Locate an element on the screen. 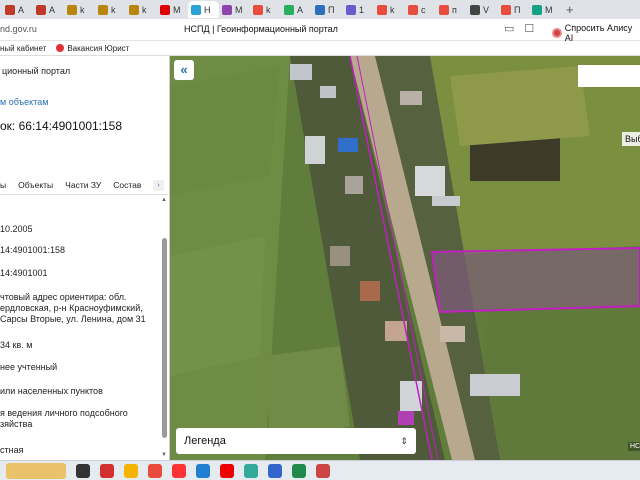  taskview-icon is located at coordinates (83, 470).